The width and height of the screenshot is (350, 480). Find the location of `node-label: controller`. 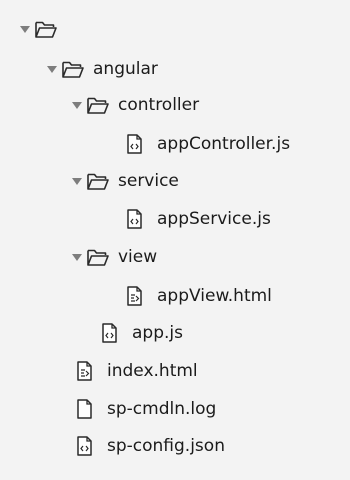

node-label: controller is located at coordinates (159, 105).